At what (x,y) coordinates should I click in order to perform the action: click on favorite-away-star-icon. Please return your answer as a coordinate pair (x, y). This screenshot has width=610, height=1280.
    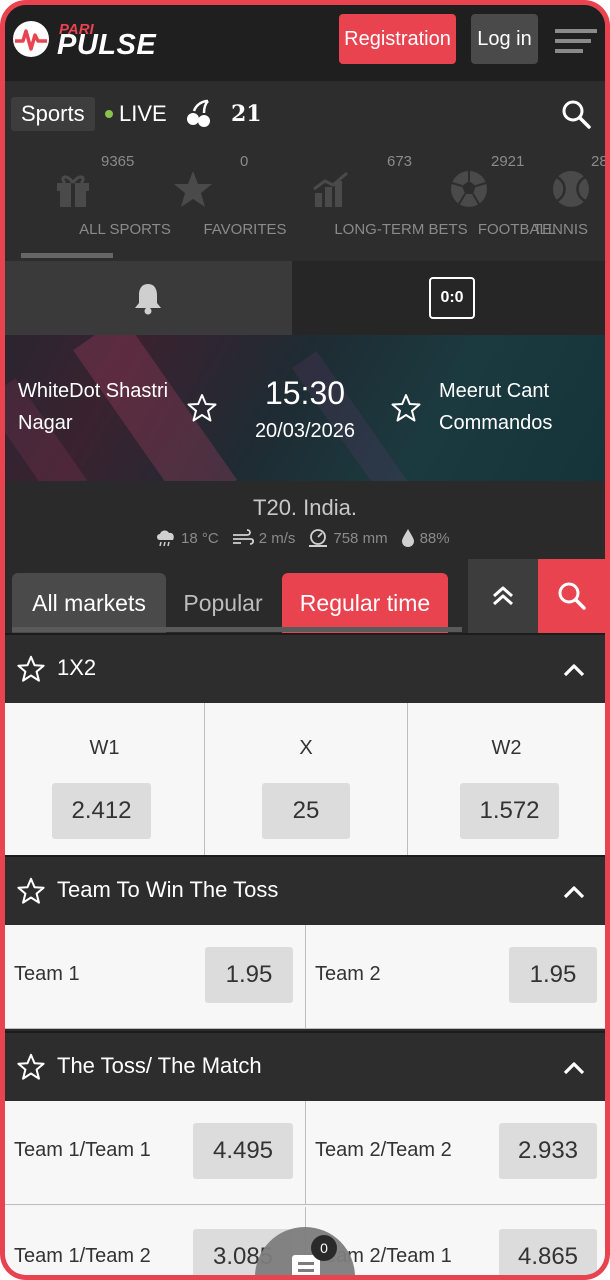
    Looking at the image, I should click on (406, 408).